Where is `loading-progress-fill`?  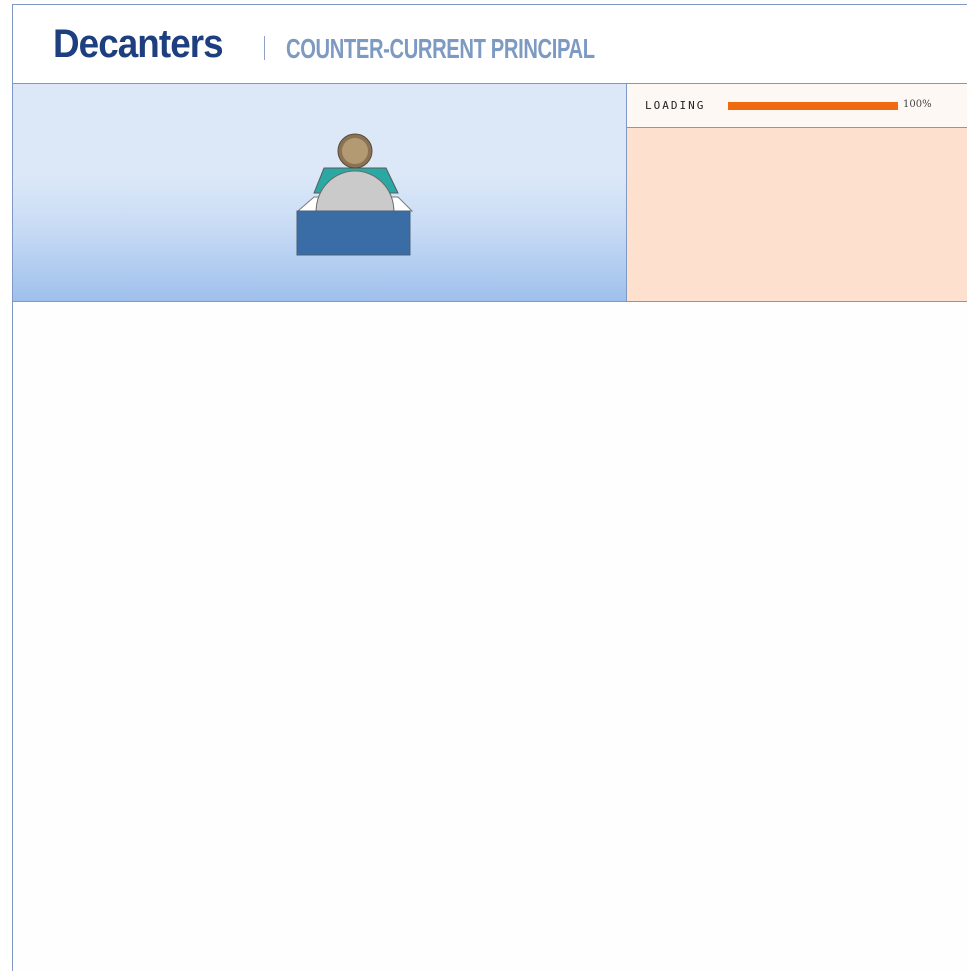 loading-progress-fill is located at coordinates (813, 106).